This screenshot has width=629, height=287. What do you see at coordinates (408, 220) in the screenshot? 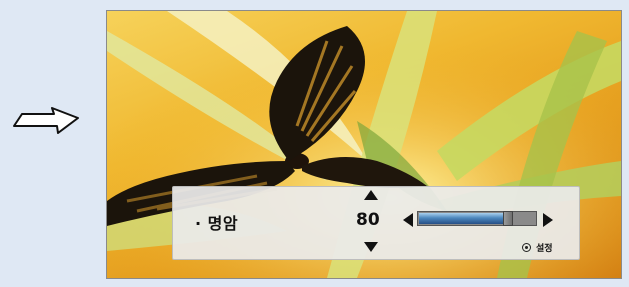
I see `triangle-left-icon` at bounding box center [408, 220].